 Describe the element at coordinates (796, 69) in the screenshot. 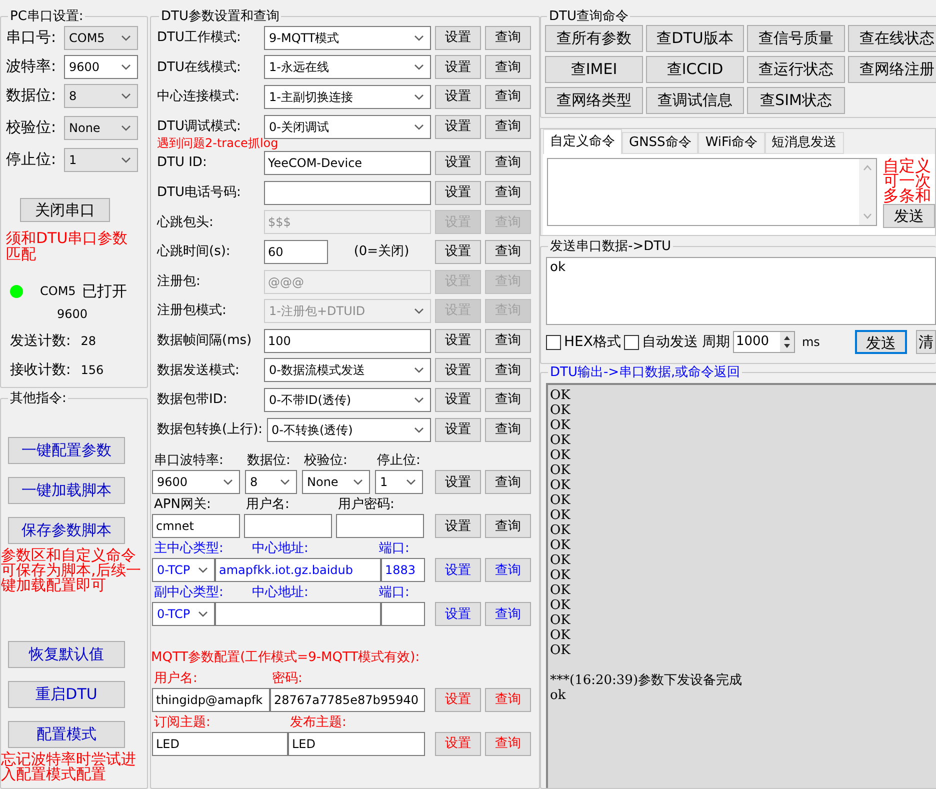

I see `button: 查运行状态` at that location.